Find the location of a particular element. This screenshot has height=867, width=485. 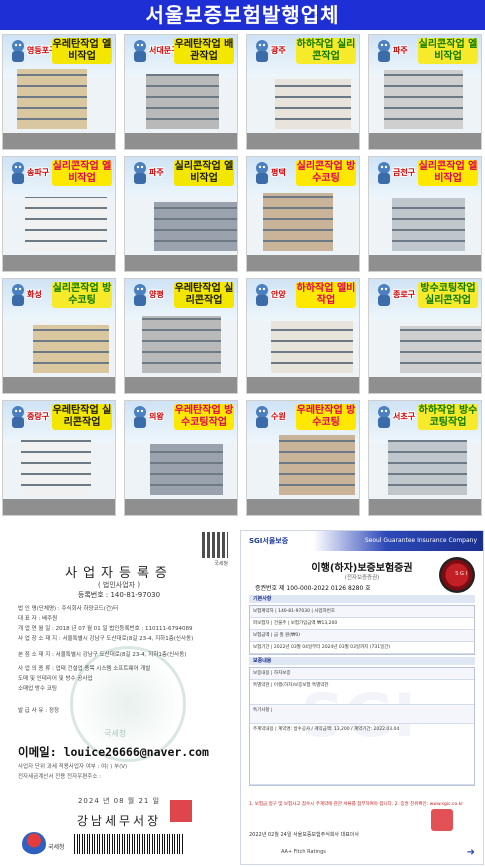

official-stamp is located at coordinates (181, 811).